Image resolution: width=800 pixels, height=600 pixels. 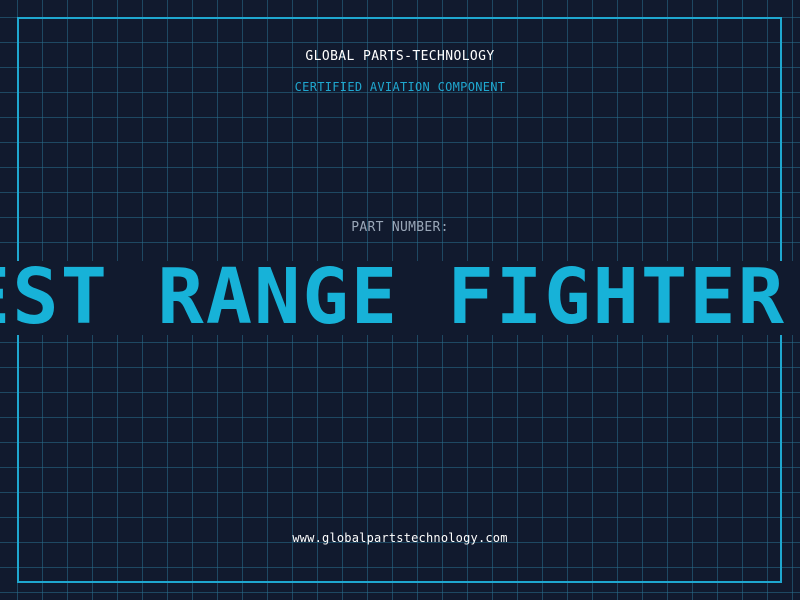 I want to click on certification-subtitle: CERTIFIED AVIATION COMPONENT, so click(x=400, y=87).